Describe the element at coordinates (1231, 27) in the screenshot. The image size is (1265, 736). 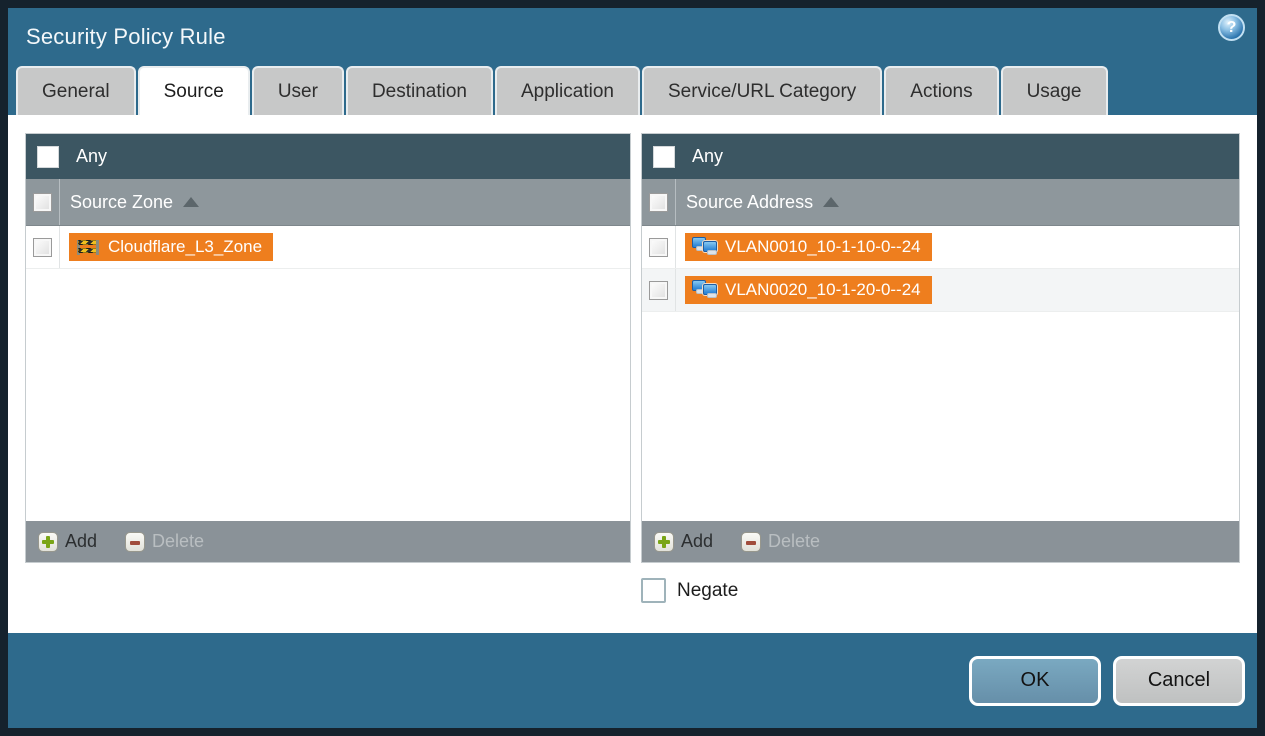
I see `help-icon: ?` at that location.